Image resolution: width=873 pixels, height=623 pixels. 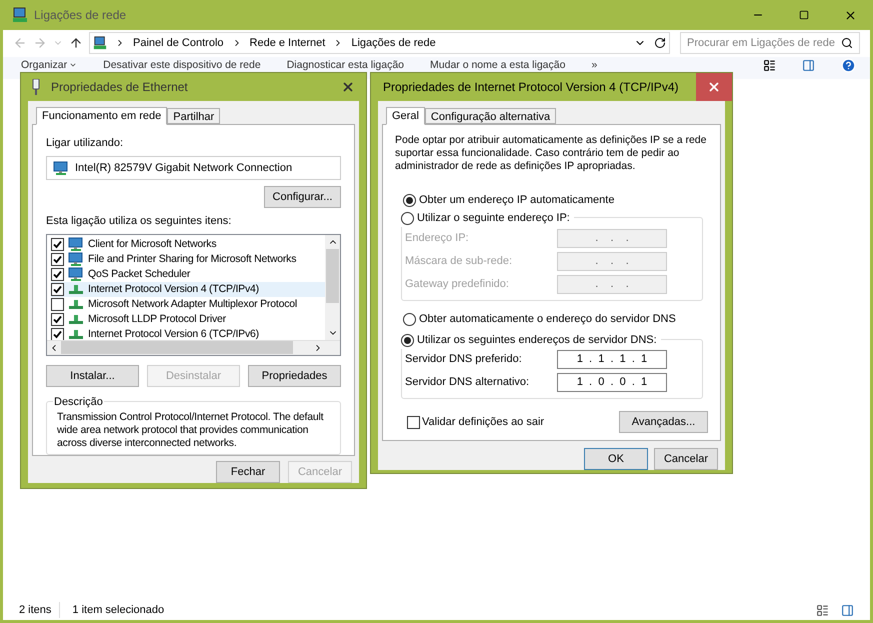 I want to click on description-text: Transmission Control Protocol/Internet Protocol. The default wide area network protocol that provides communication across diverse interconnected networks., so click(x=190, y=430).